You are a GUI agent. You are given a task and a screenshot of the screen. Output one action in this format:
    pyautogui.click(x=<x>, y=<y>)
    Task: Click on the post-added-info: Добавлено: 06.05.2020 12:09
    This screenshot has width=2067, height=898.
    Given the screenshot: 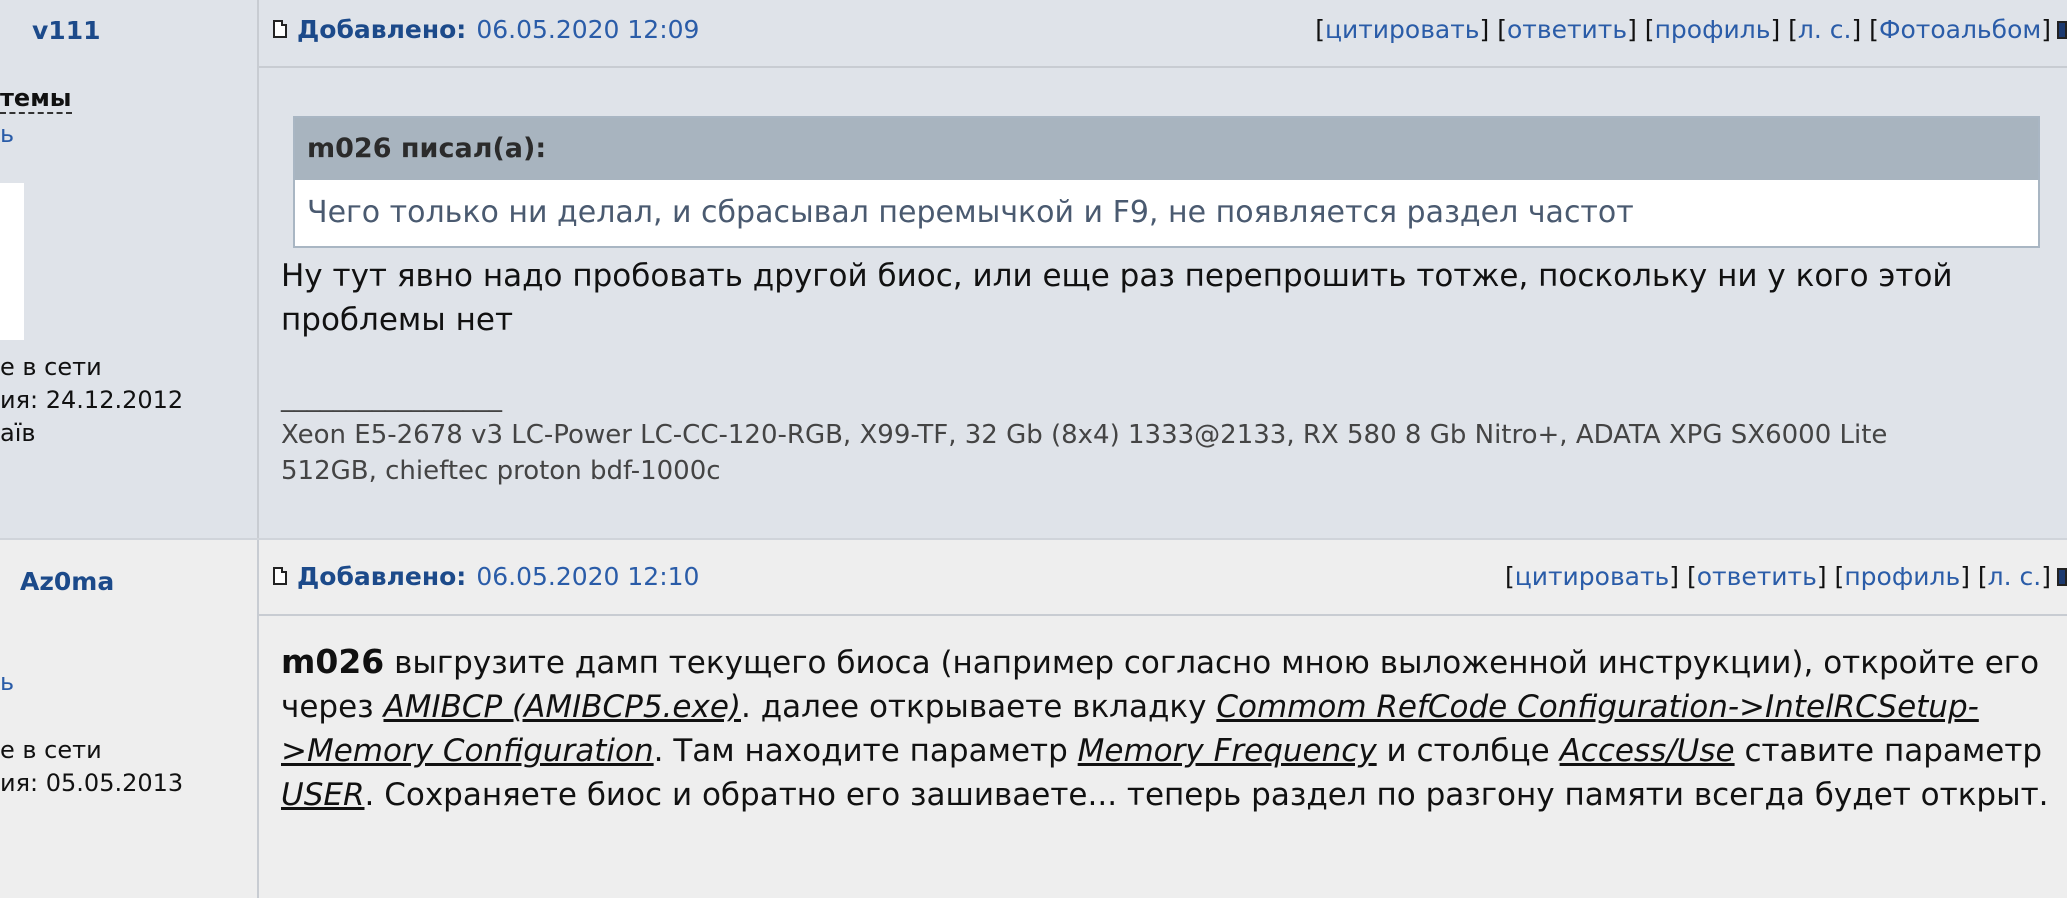 What is the action you would take?
    pyautogui.click(x=498, y=29)
    